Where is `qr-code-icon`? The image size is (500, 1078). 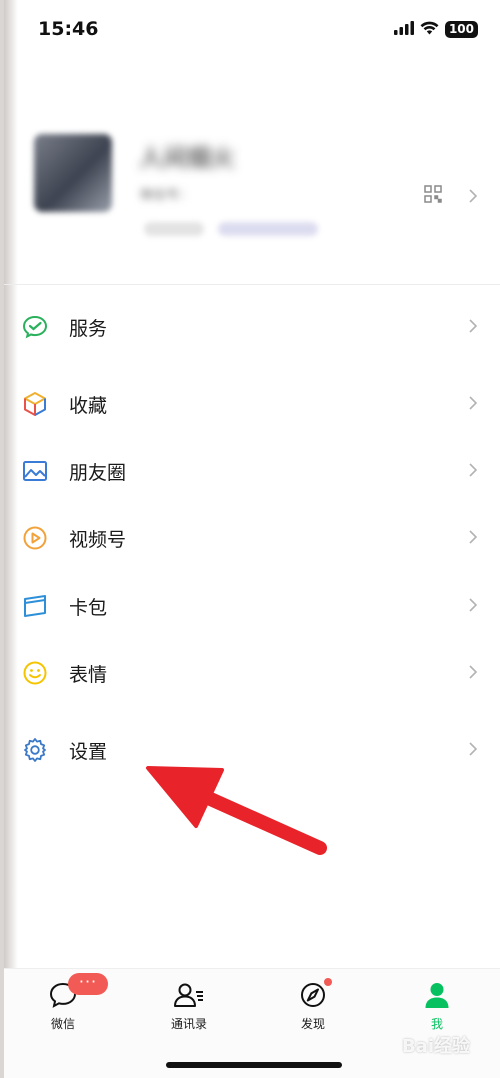 qr-code-icon is located at coordinates (433, 196).